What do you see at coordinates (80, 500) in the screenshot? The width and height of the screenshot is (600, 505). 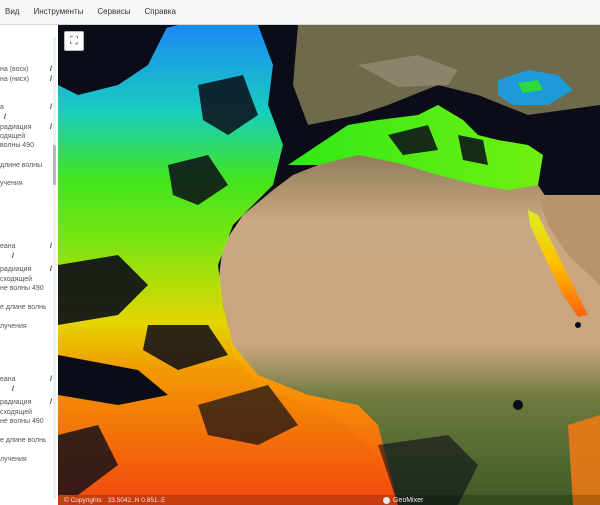 I see `copyright-text: © Copyrights` at bounding box center [80, 500].